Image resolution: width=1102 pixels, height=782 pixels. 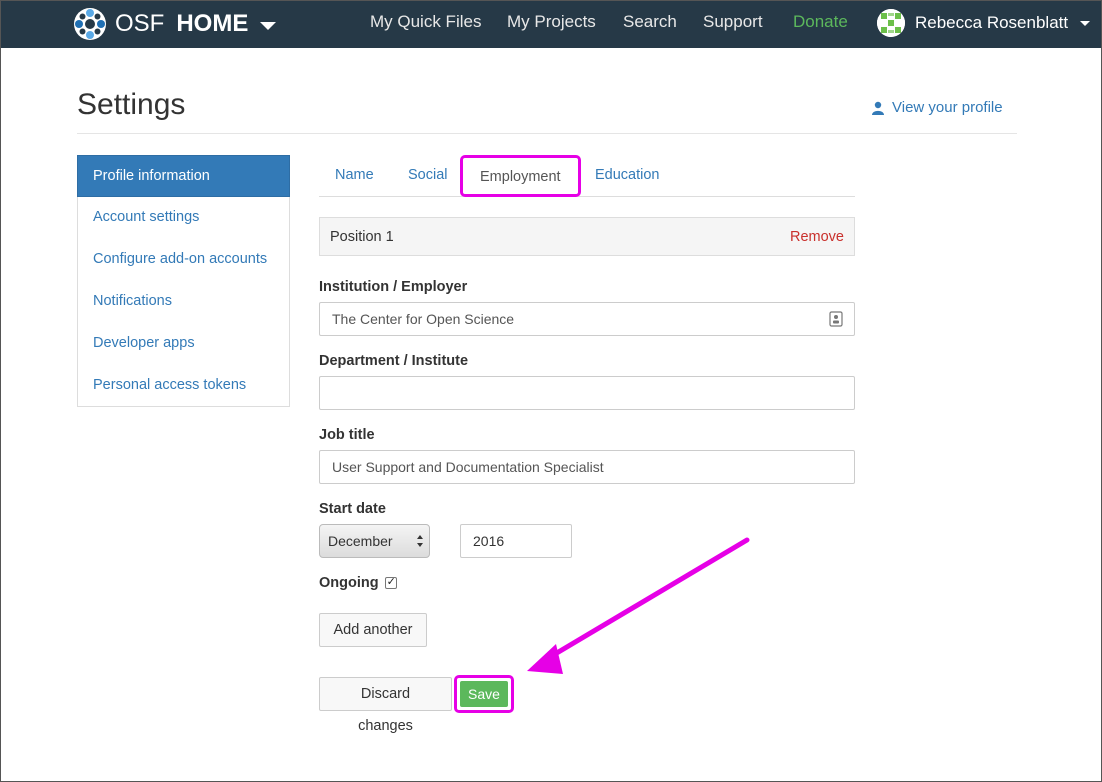 I want to click on osf-logo-icon, so click(x=90, y=24).